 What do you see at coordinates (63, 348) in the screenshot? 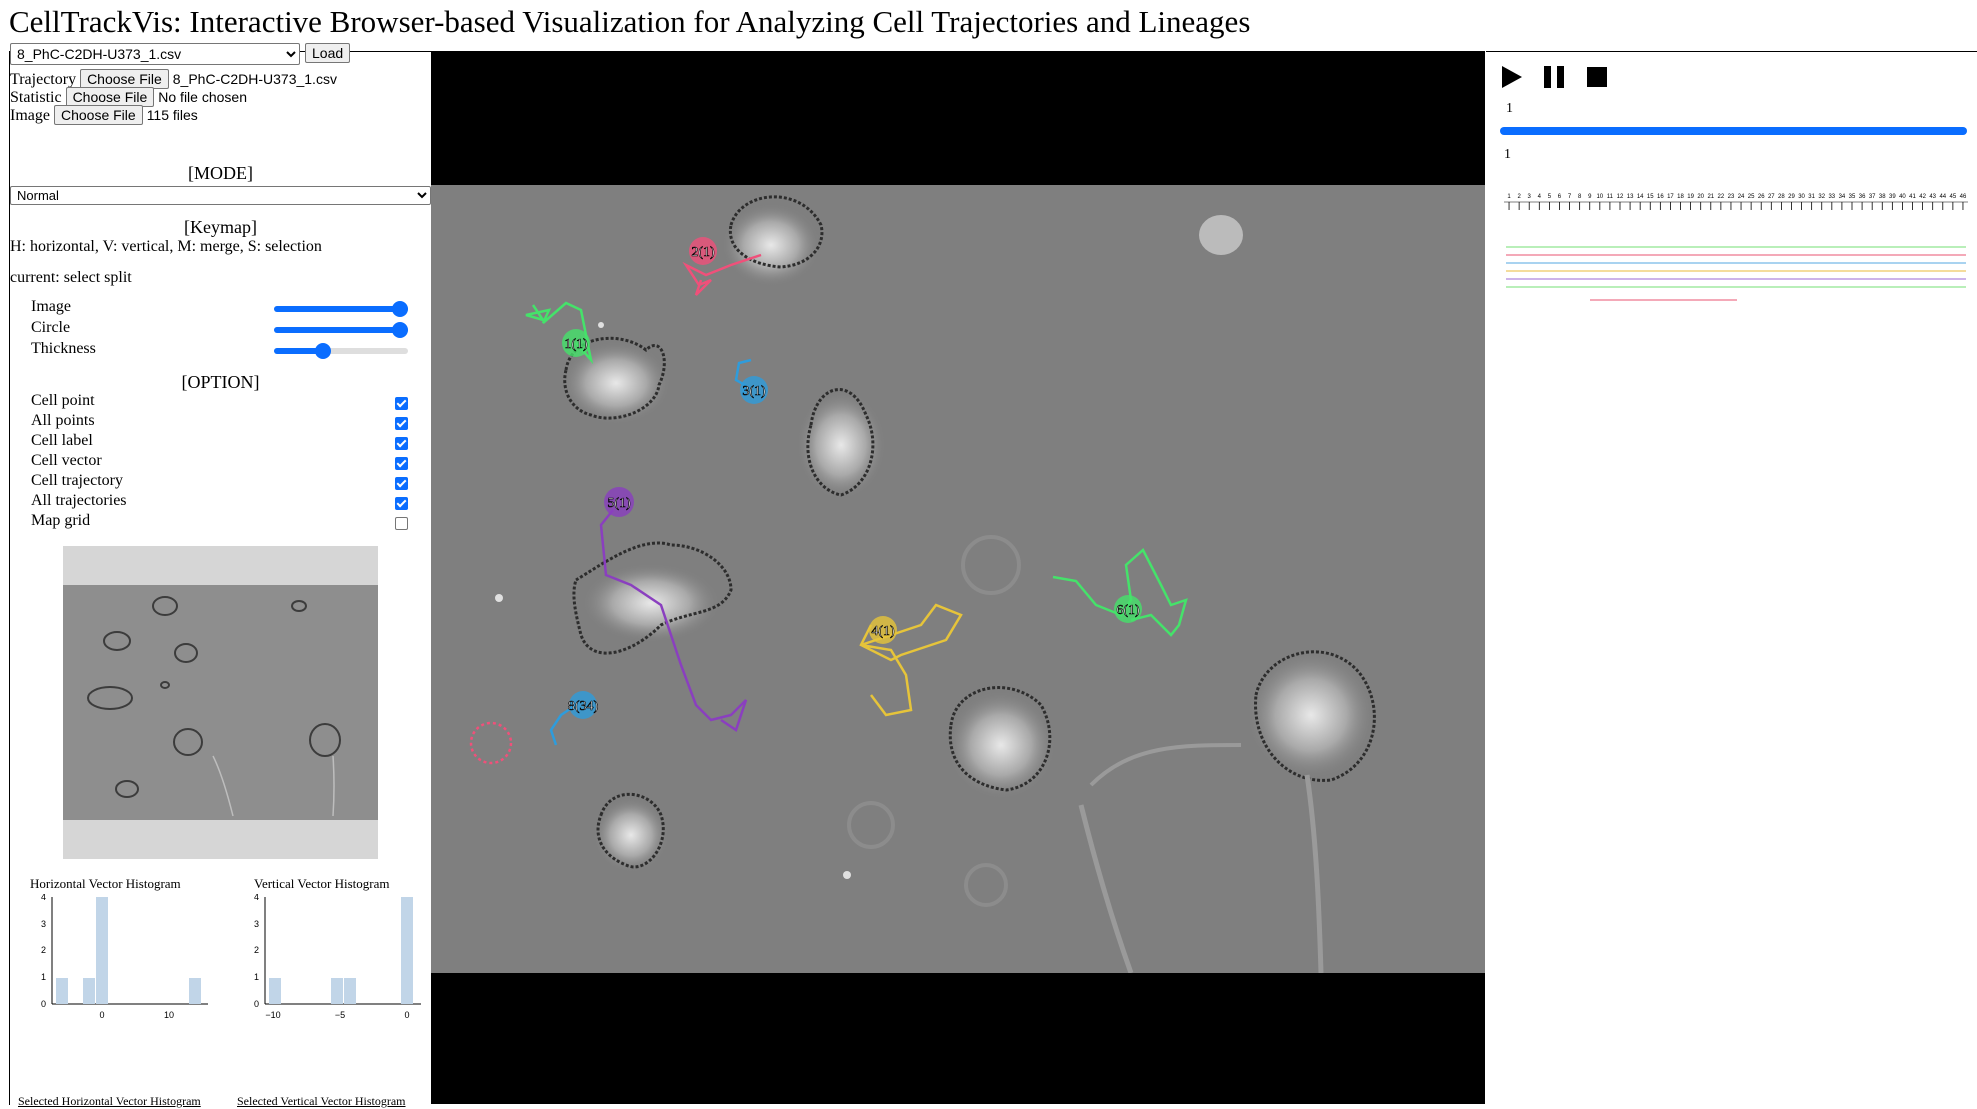
I see `thickness-slider-label: Thickness` at bounding box center [63, 348].